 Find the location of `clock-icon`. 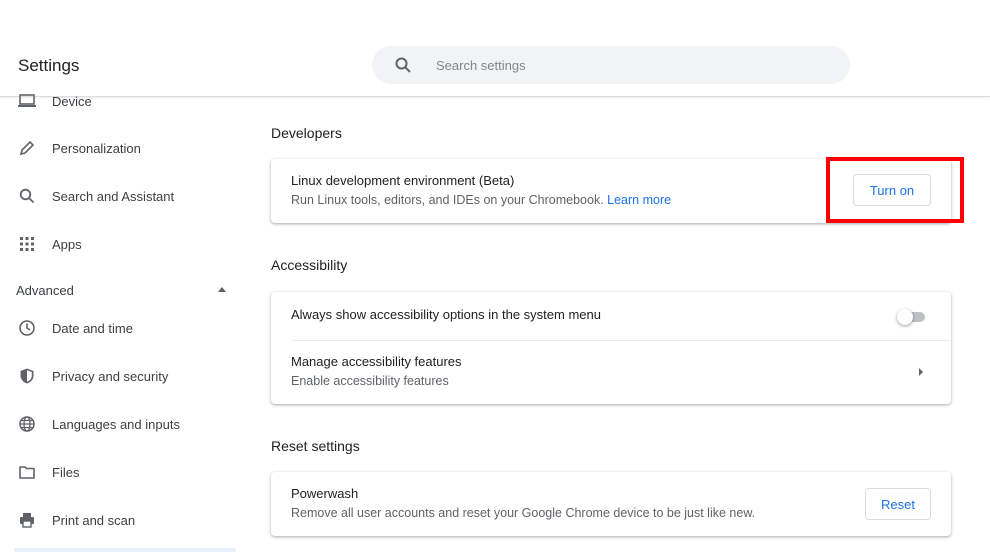

clock-icon is located at coordinates (27, 328).